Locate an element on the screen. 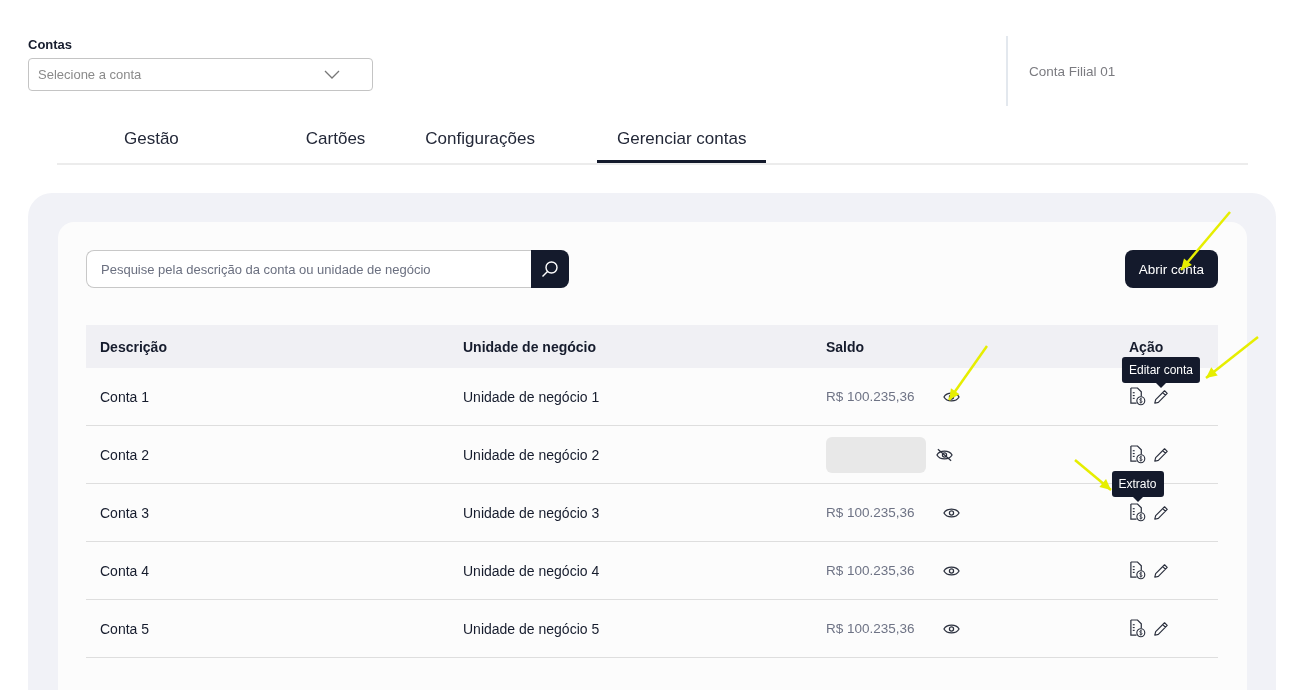 This screenshot has width=1305, height=690. tab: Gerenciar contas is located at coordinates (681, 140).